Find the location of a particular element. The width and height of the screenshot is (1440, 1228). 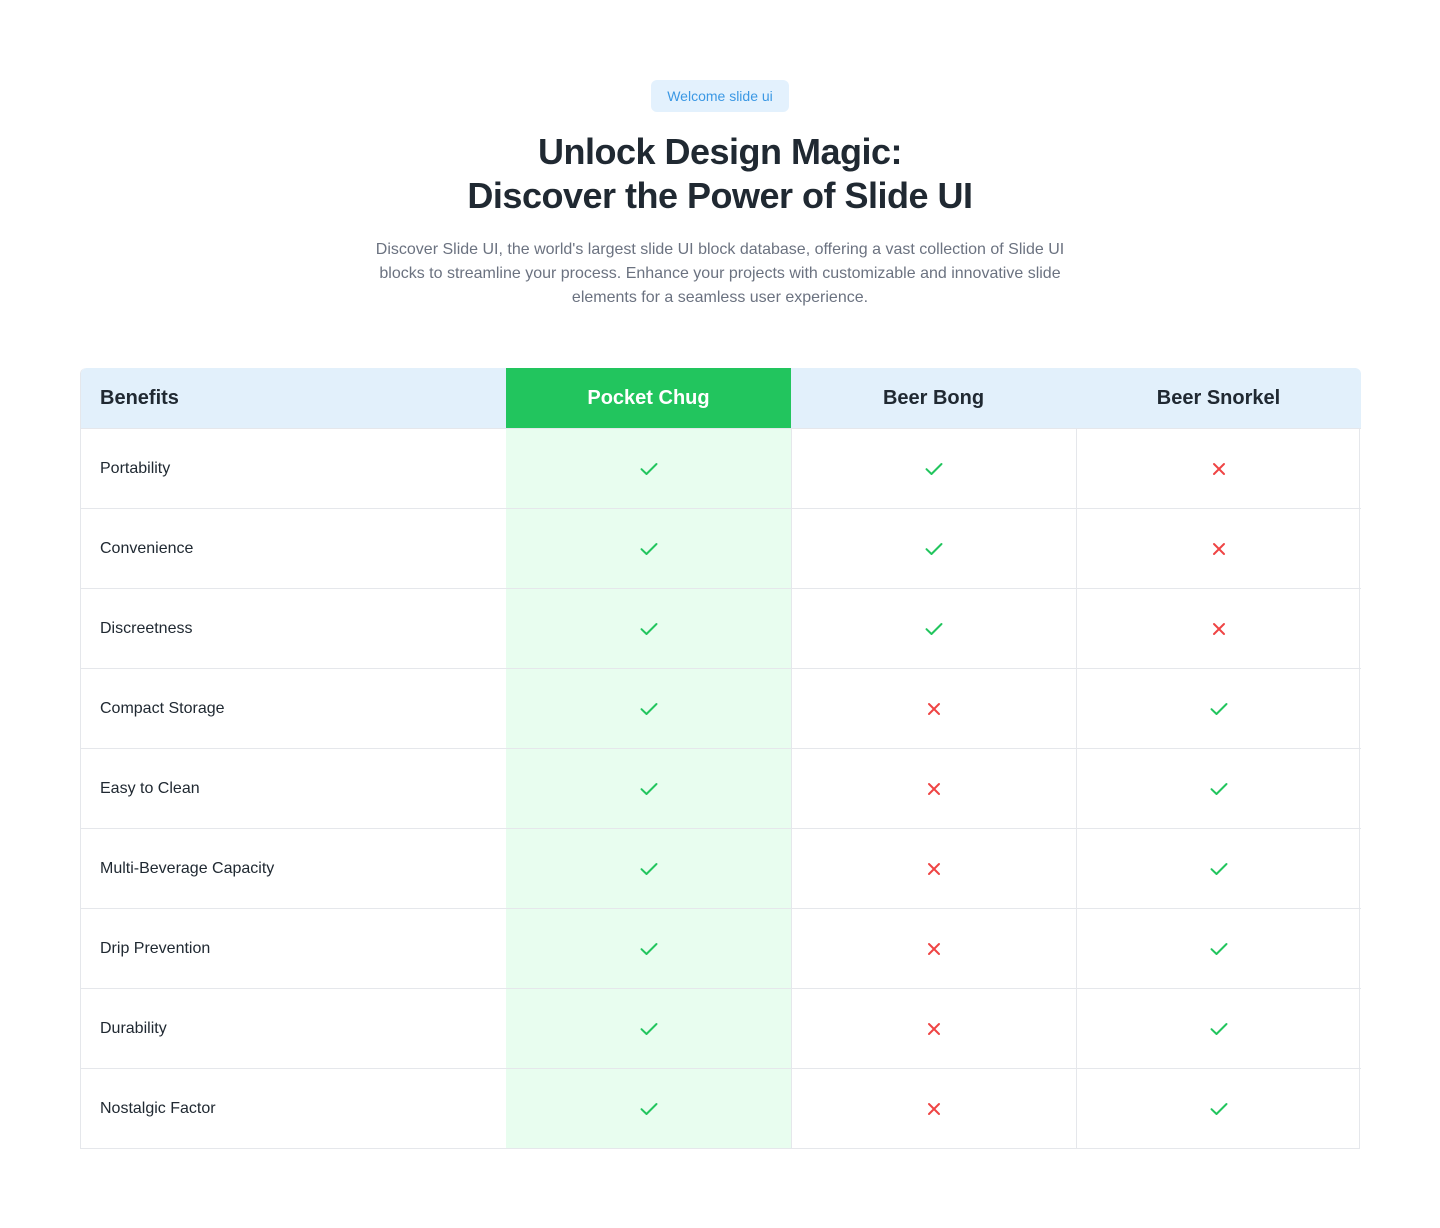

column-header-benefits: Benefits is located at coordinates (293, 398).